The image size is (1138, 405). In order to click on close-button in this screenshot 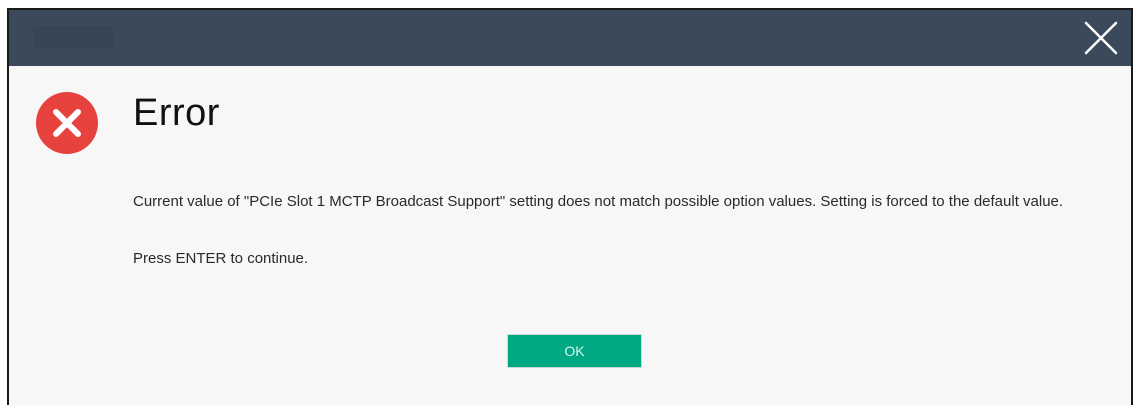, I will do `click(1101, 38)`.